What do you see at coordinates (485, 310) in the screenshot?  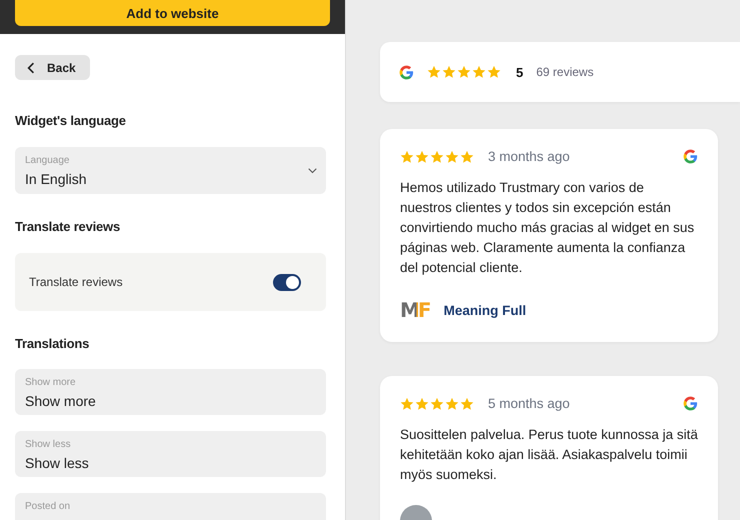 I see `author-name: Meaning Full` at bounding box center [485, 310].